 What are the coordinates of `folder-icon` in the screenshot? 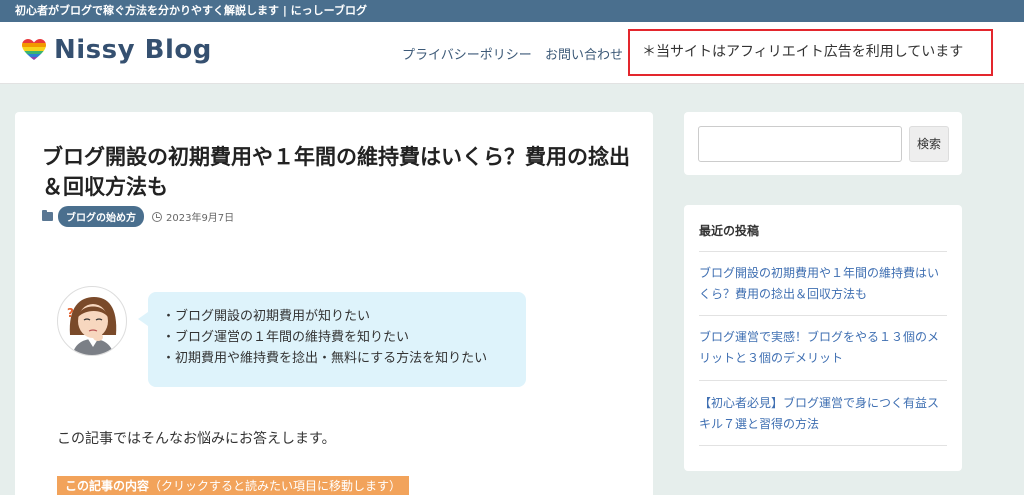 It's located at (47, 215).